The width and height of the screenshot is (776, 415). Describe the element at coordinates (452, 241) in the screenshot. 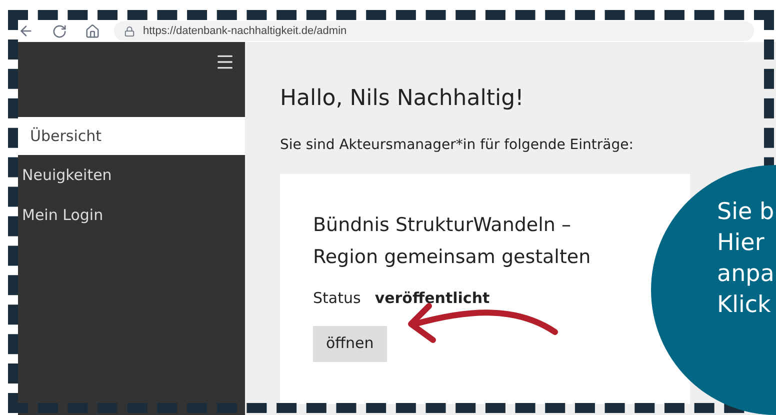

I see `entry-title: Bündnis StrukturWandeln – Region gemeinsam gestalten` at that location.